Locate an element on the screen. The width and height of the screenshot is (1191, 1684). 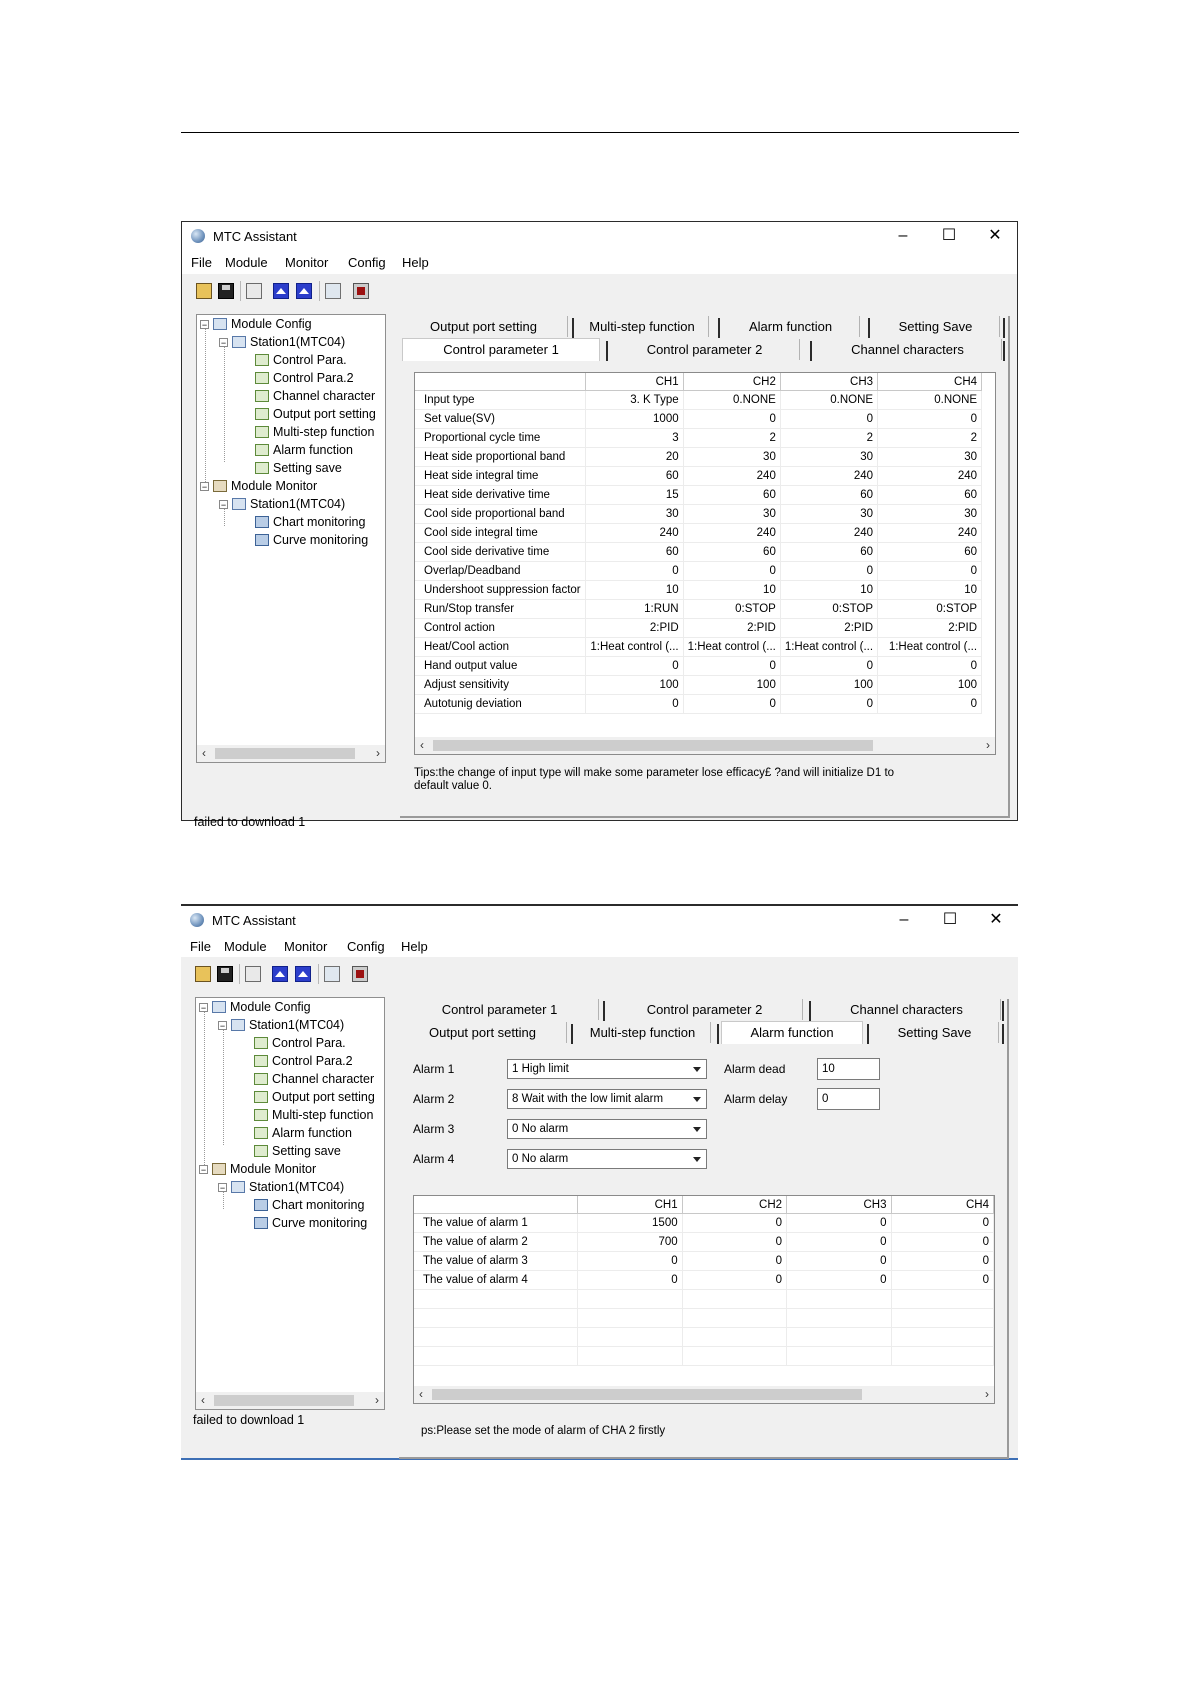
upload-icon is located at coordinates (280, 974).